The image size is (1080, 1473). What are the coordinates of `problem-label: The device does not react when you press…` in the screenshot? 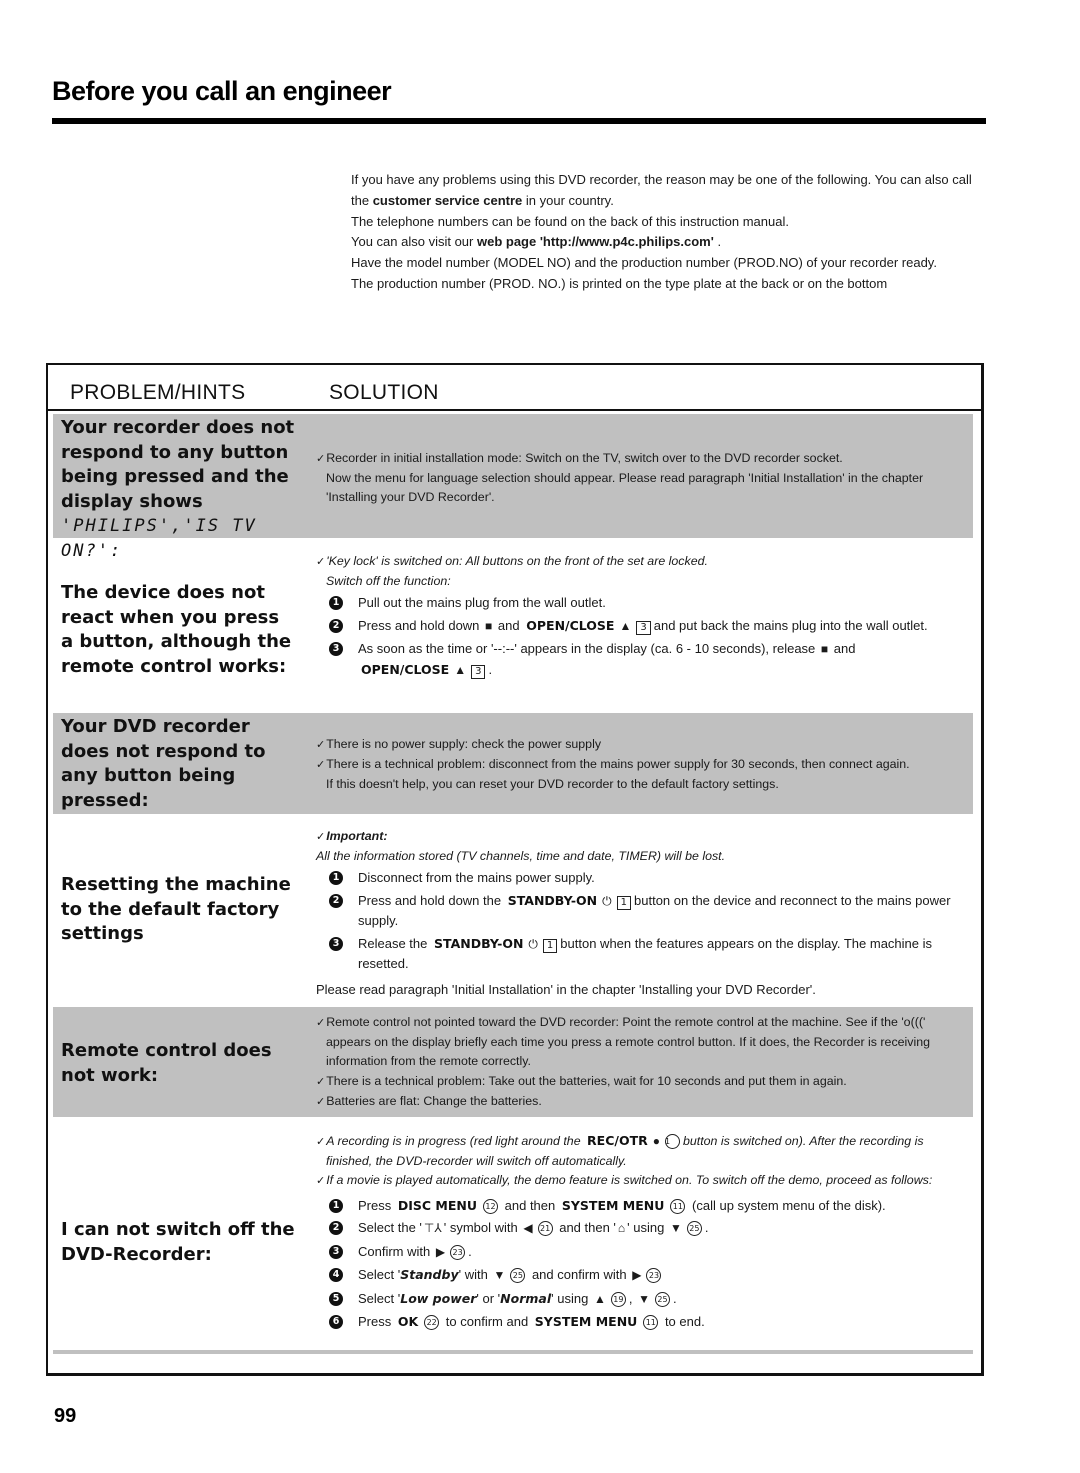 It's located at (176, 629).